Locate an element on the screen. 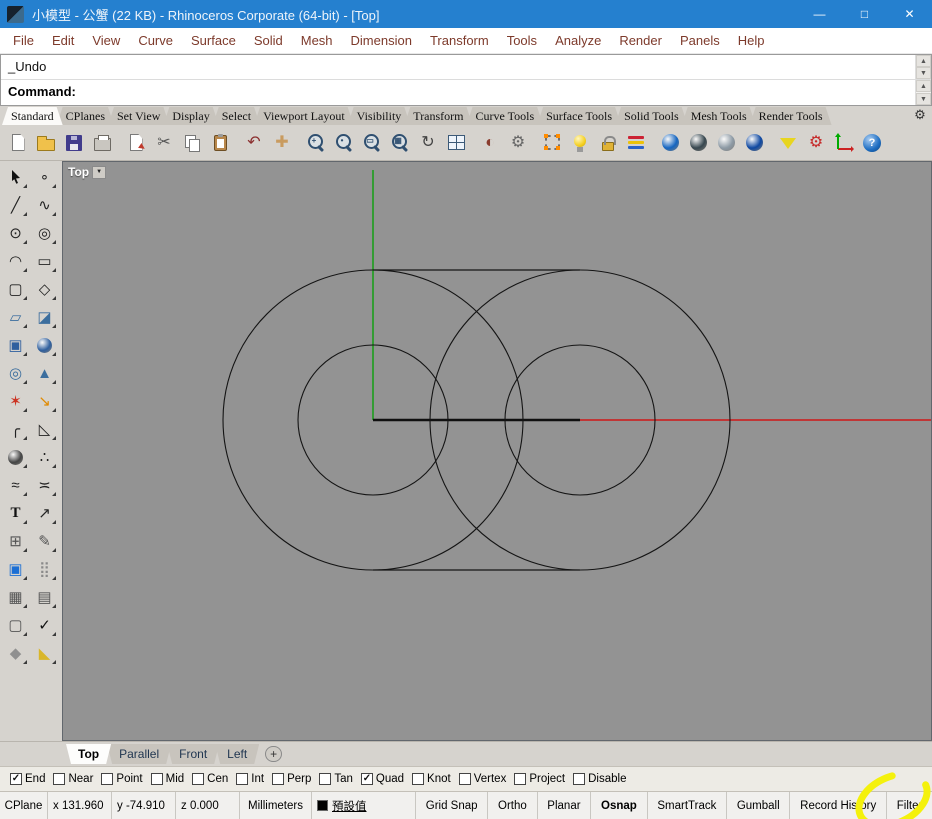  explode-tool-button: ✶ is located at coordinates (15, 401).